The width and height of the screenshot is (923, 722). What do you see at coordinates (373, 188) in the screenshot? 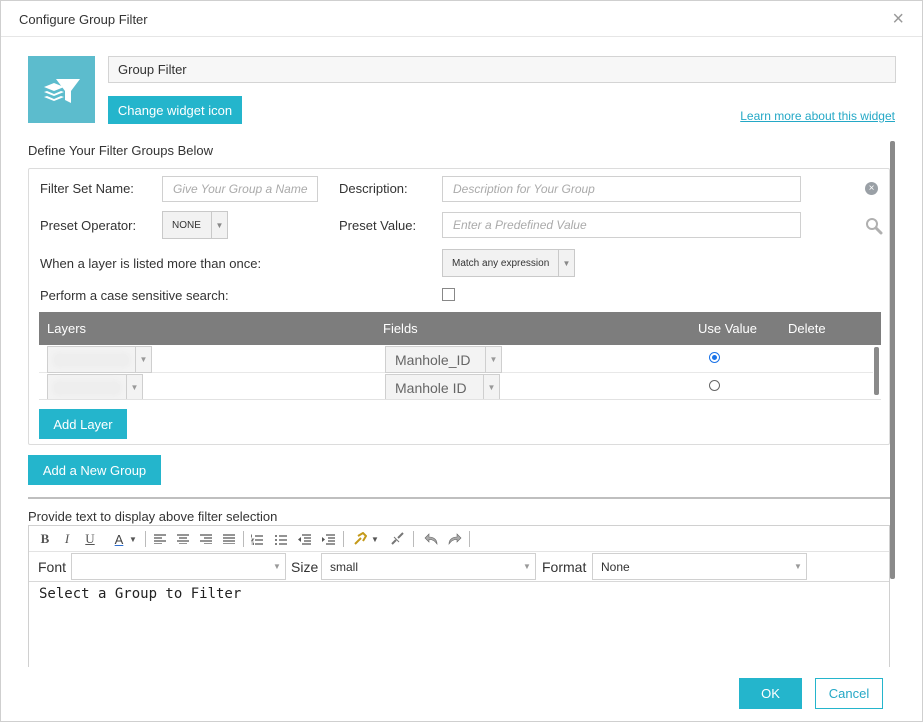
I see `description-label: Description:` at bounding box center [373, 188].